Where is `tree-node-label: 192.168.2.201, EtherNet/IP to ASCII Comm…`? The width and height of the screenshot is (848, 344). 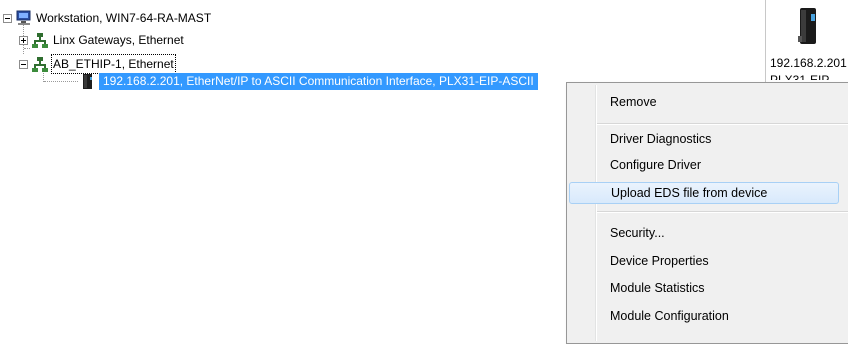 tree-node-label: 192.168.2.201, EtherNet/IP to ASCII Comm… is located at coordinates (318, 81).